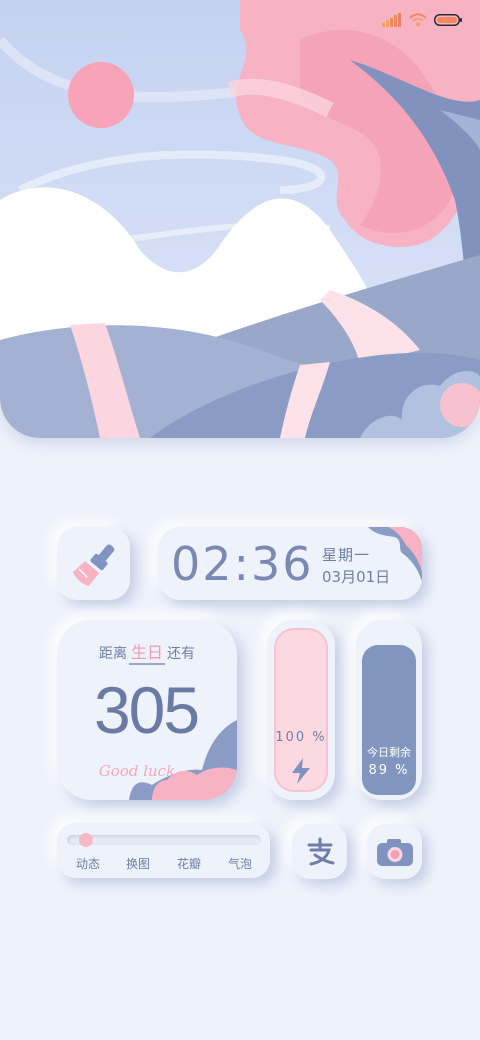  What do you see at coordinates (389, 752) in the screenshot?
I see `storage-label: 今日剩余` at bounding box center [389, 752].